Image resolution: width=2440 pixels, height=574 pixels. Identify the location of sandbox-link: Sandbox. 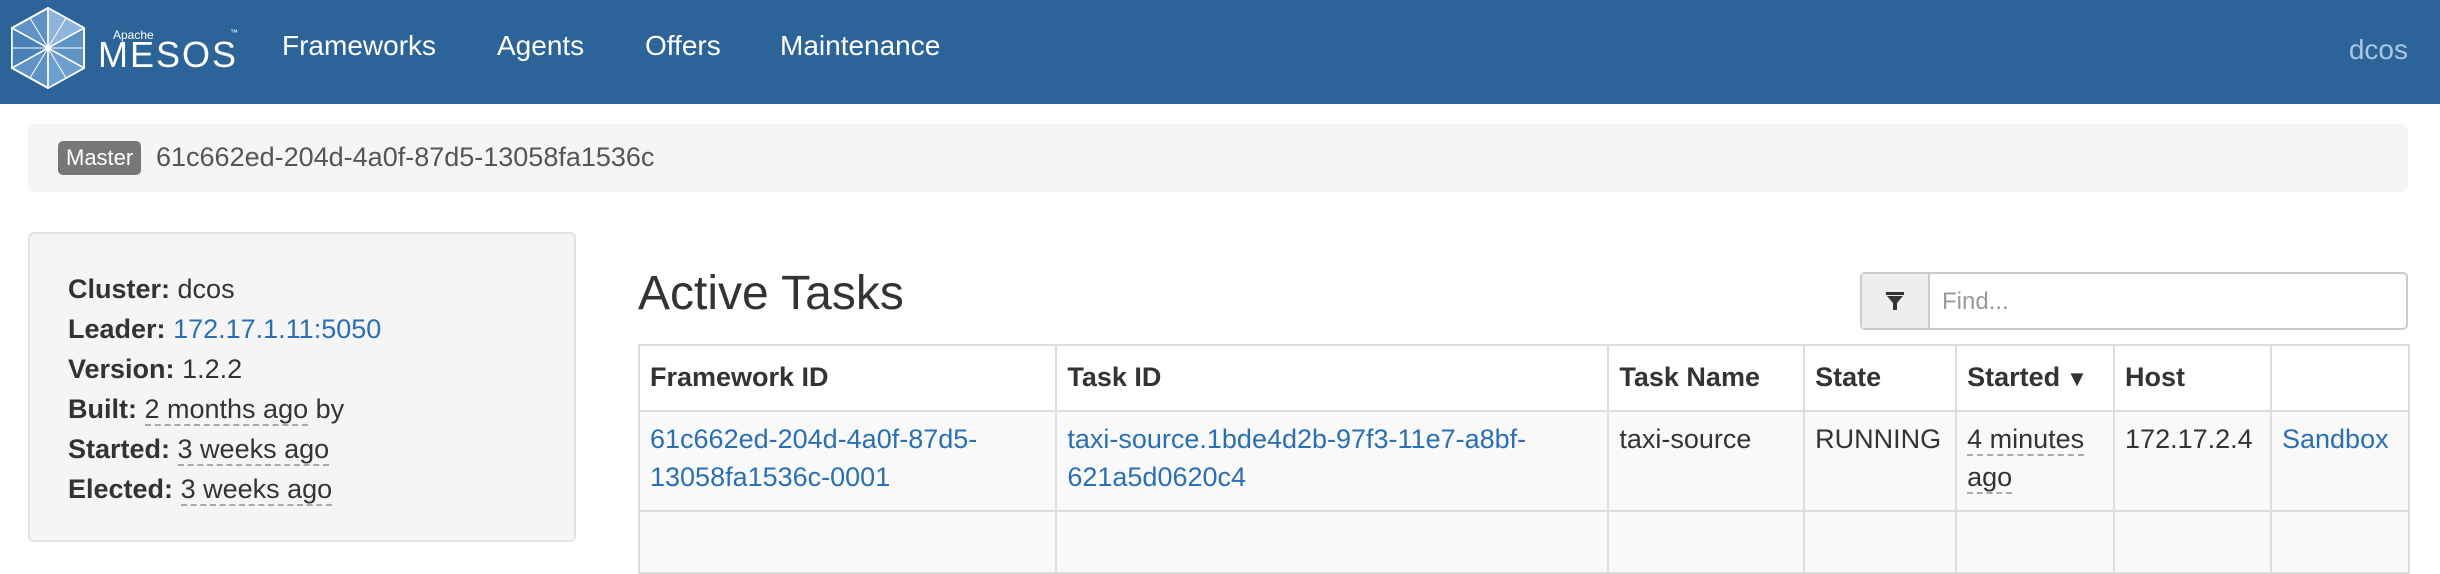
(2335, 439).